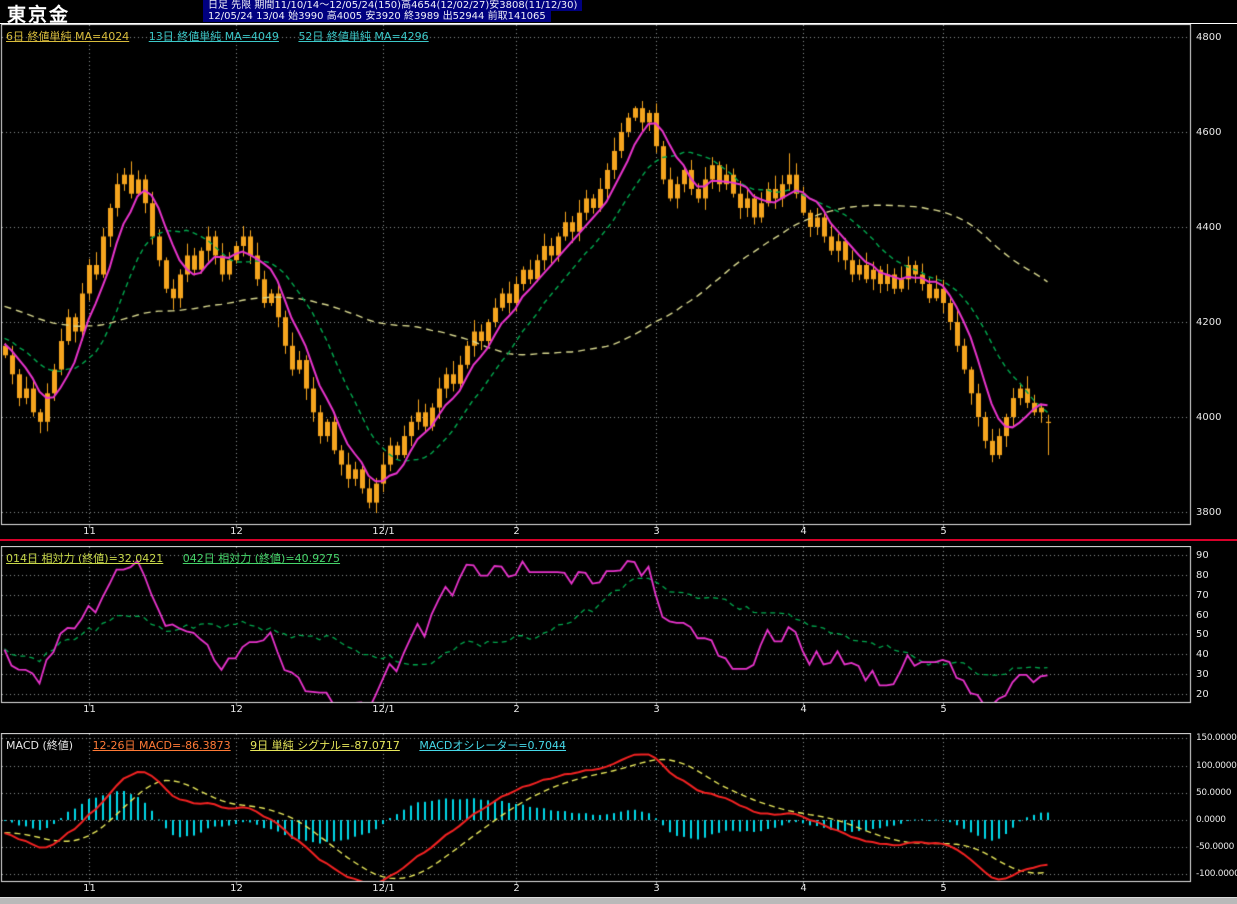  Describe the element at coordinates (1216, 737) in the screenshot. I see `macd-y-tick-label: 150.0000` at that location.